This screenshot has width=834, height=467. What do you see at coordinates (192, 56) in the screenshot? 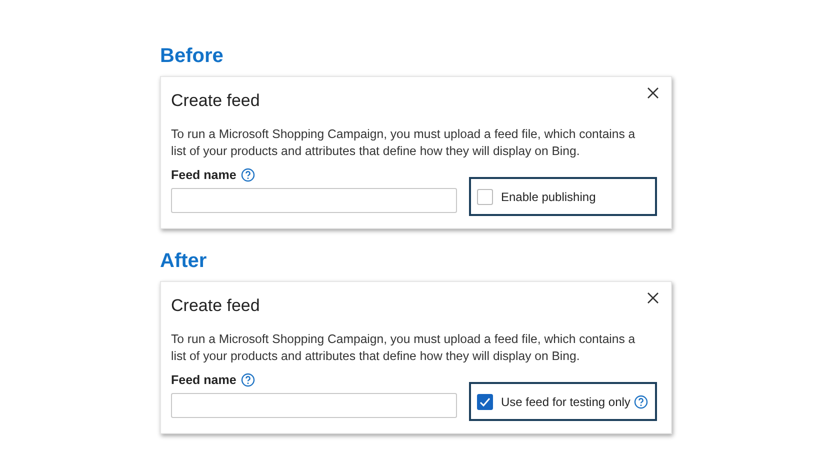
I see `section-heading: Before` at bounding box center [192, 56].